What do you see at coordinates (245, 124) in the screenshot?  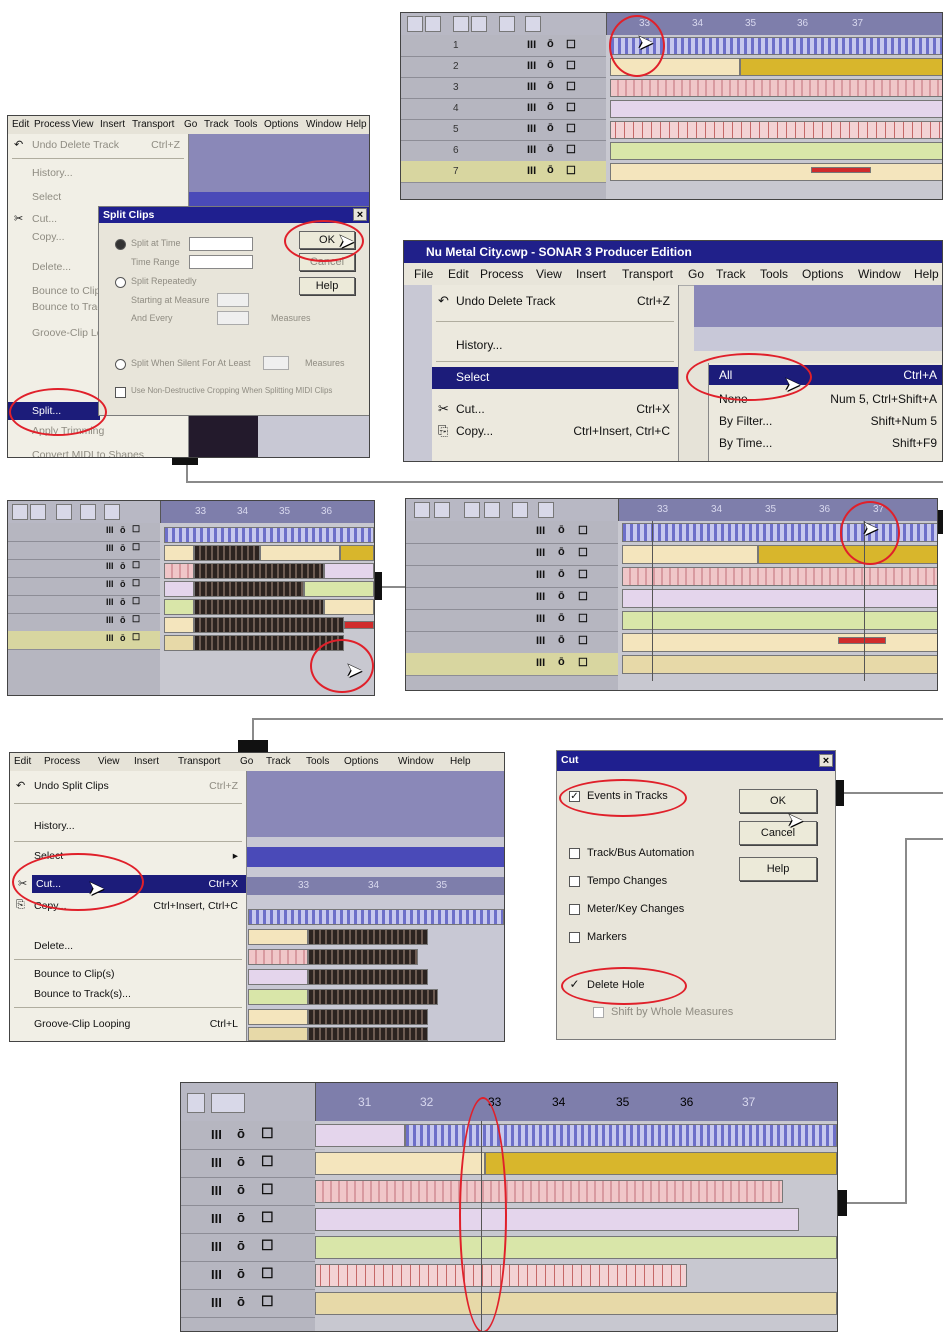 I see `menu-tools: Tools` at bounding box center [245, 124].